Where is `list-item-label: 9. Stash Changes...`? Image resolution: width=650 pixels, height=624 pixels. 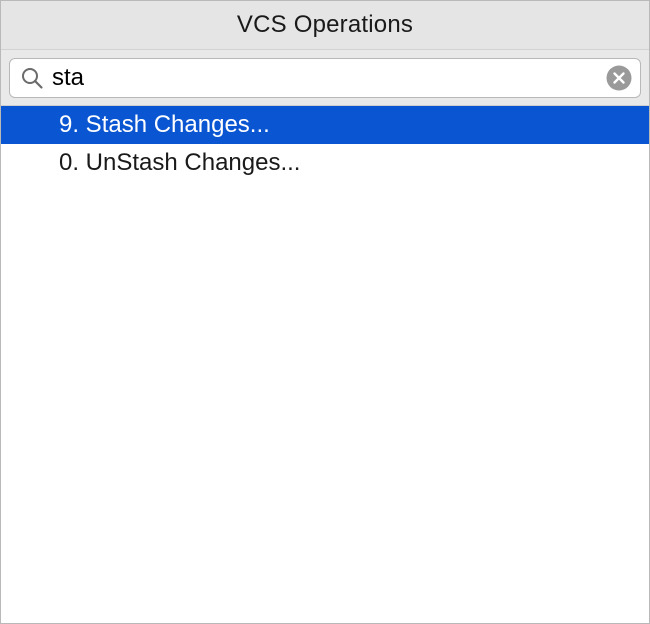 list-item-label: 9. Stash Changes... is located at coordinates (164, 124).